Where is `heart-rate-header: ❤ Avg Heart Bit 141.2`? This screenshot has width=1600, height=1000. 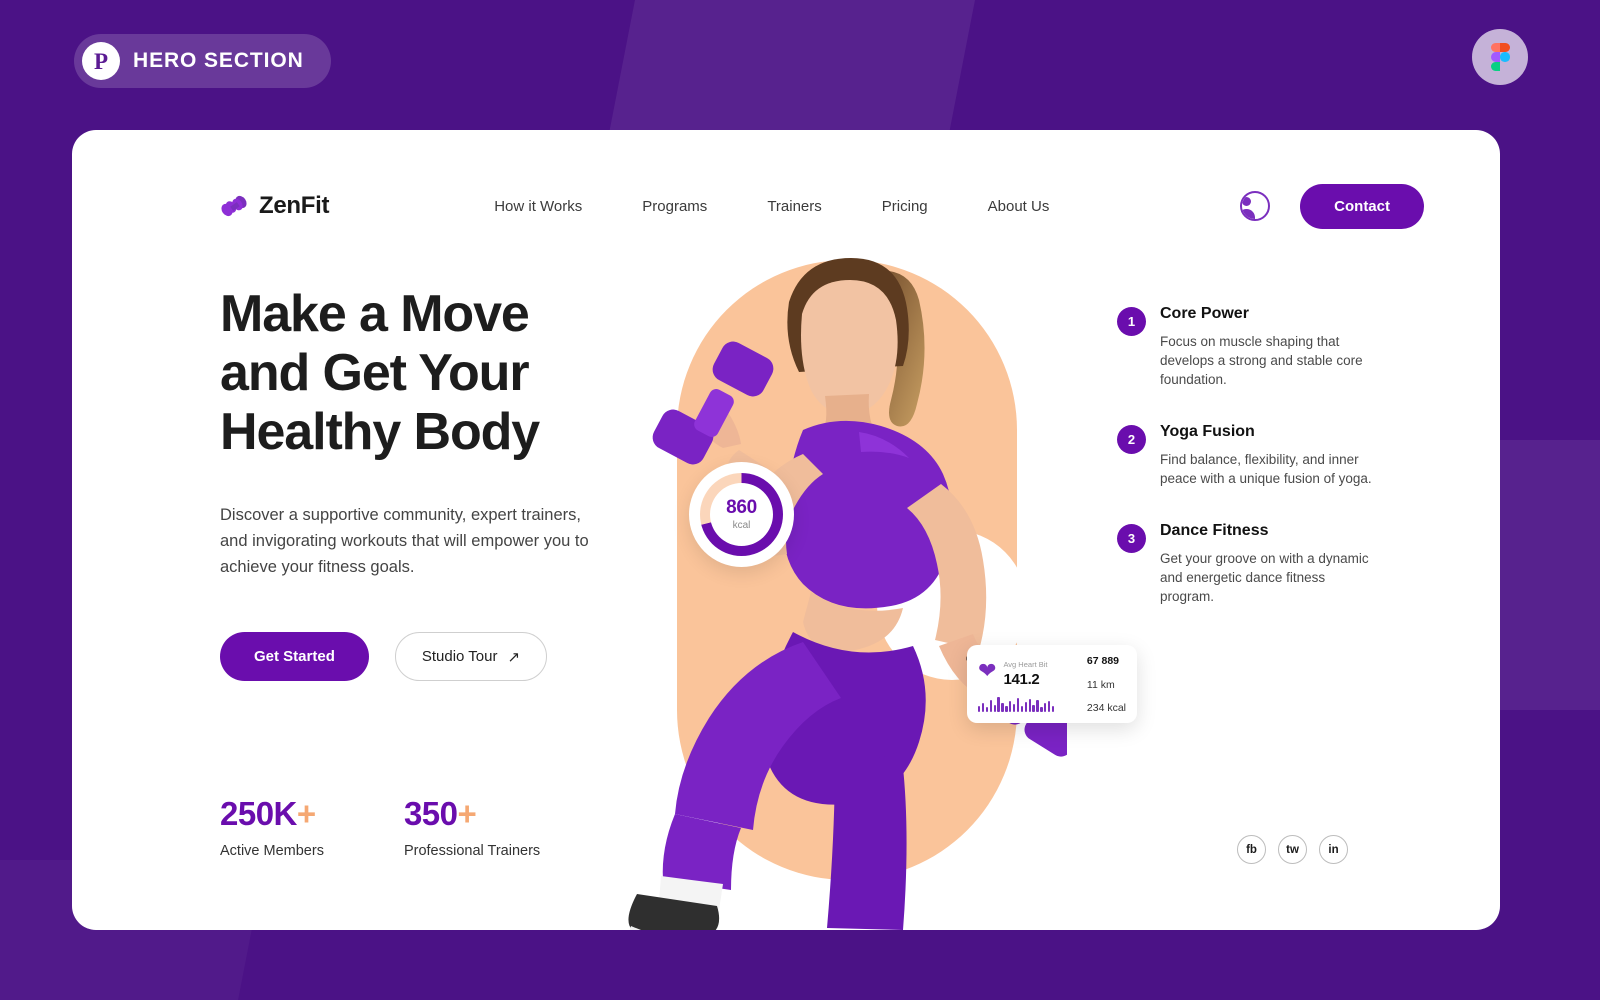 heart-rate-header: ❤ Avg Heart Bit 141.2 is located at coordinates (1028, 671).